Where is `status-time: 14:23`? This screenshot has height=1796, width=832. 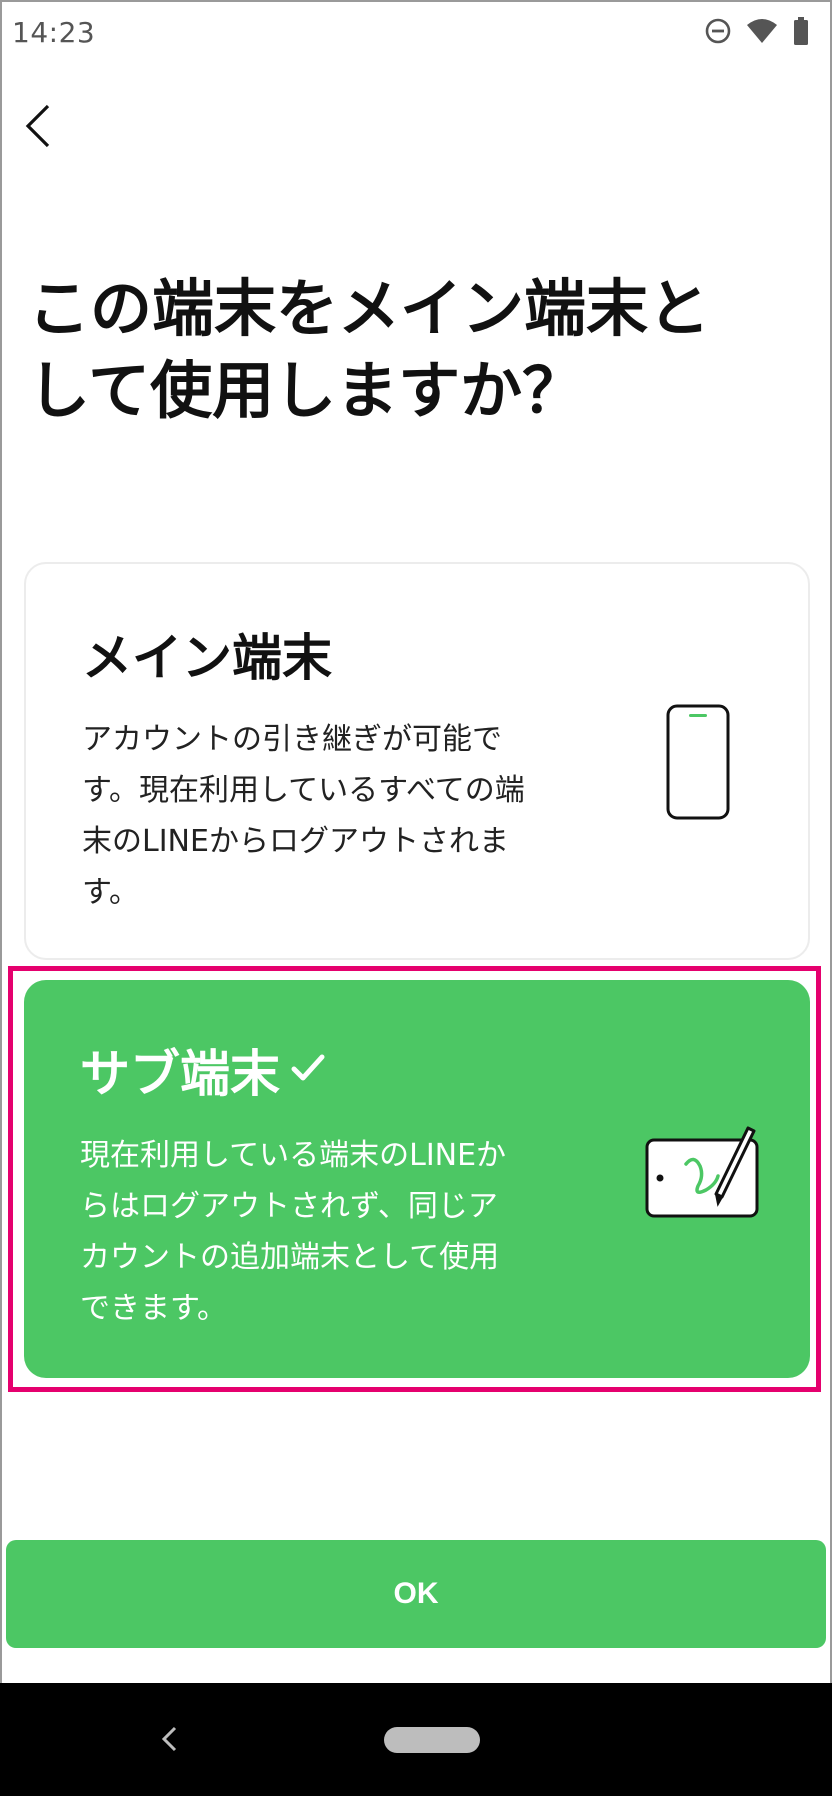 status-time: 14:23 is located at coordinates (54, 32).